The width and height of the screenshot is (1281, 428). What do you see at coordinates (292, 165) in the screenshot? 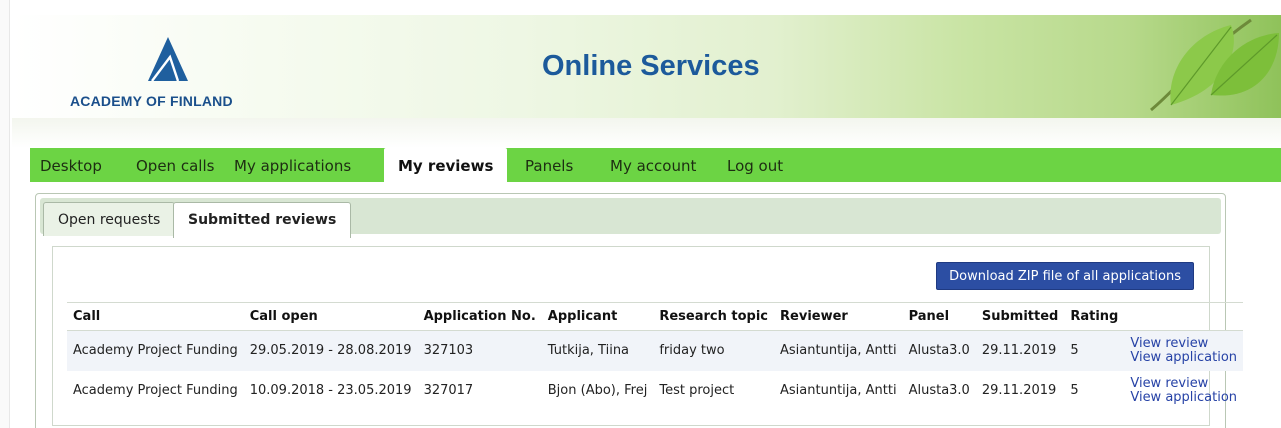
I see `nav-my-applications: My applications` at bounding box center [292, 165].